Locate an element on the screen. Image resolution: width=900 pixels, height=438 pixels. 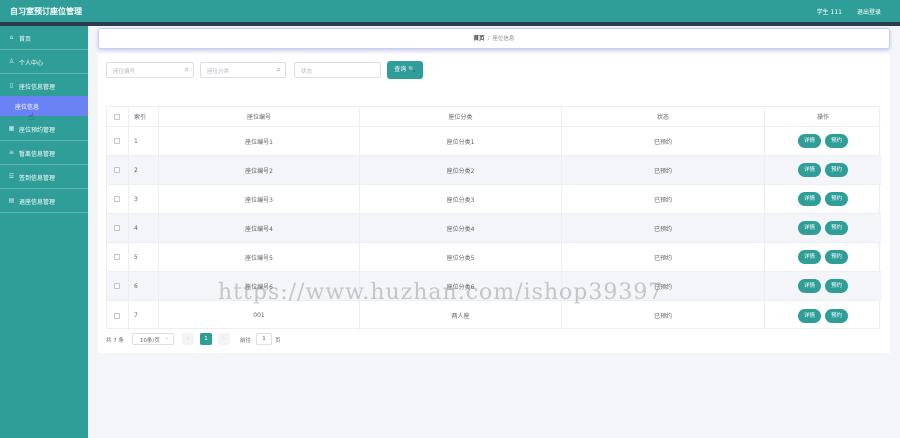
breadcrumb-current: 座位信息 is located at coordinates (503, 39).